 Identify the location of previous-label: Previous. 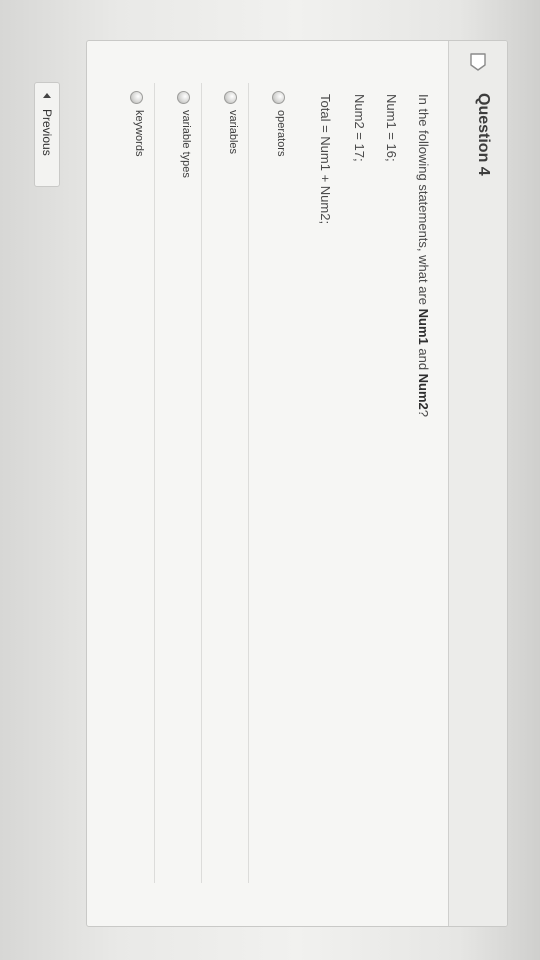
(47, 132).